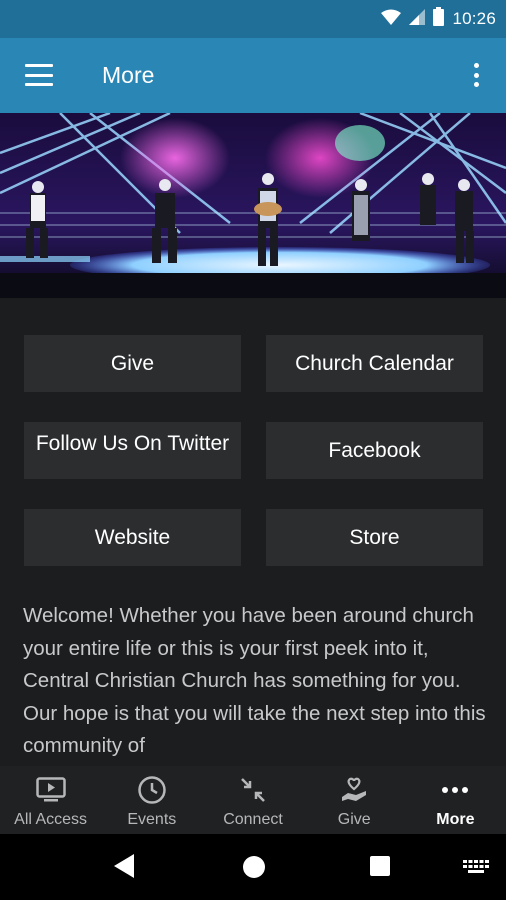 Image resolution: width=506 pixels, height=900 pixels. I want to click on give-button: Give, so click(132, 363).